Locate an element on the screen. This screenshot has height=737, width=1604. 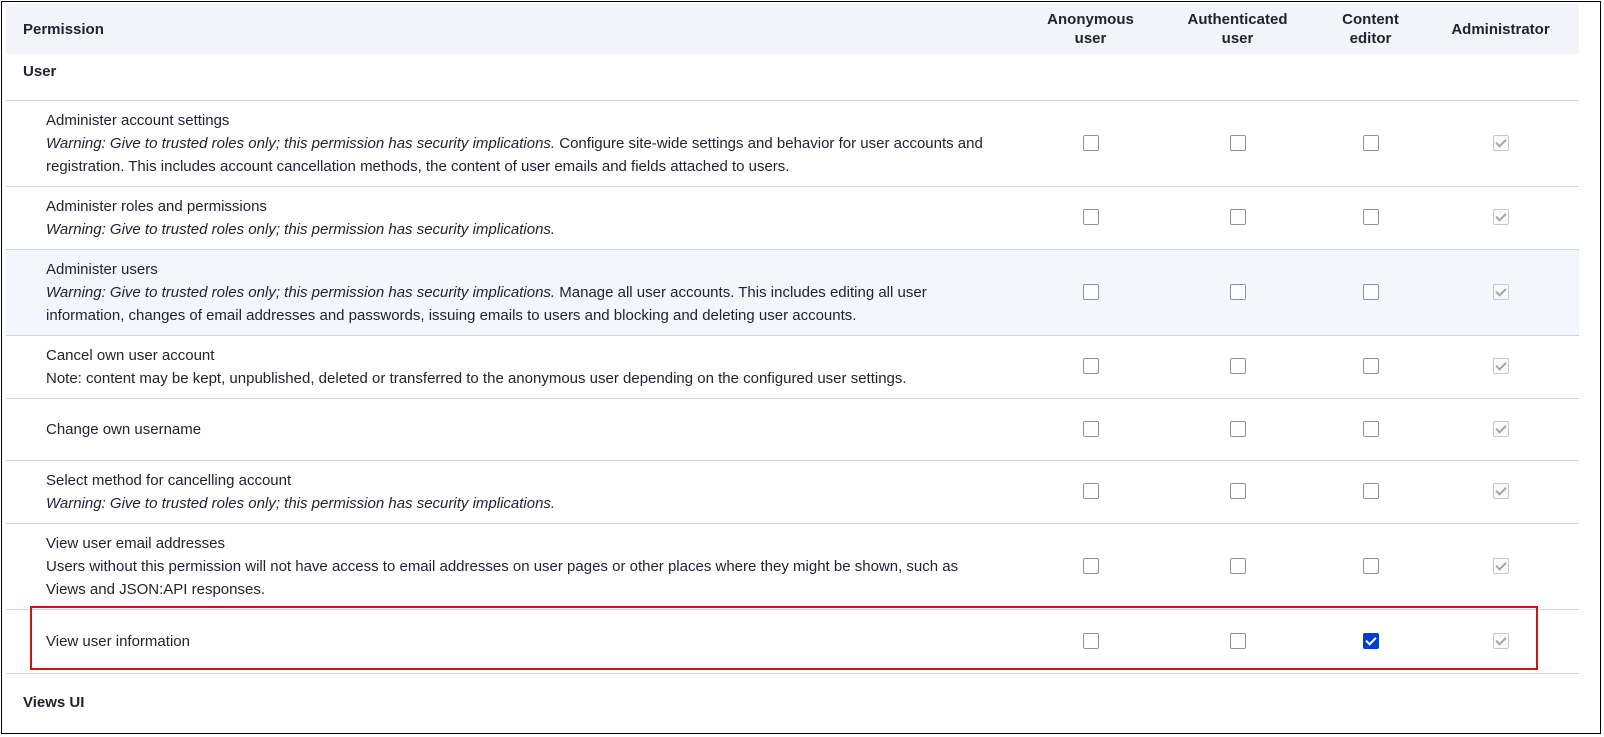
role-header-anonymous: Anonymous user is located at coordinates (1090, 29).